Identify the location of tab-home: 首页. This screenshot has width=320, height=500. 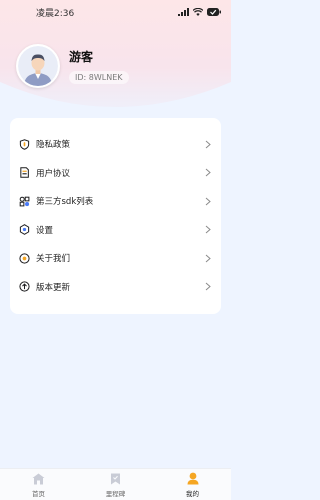
(39, 485).